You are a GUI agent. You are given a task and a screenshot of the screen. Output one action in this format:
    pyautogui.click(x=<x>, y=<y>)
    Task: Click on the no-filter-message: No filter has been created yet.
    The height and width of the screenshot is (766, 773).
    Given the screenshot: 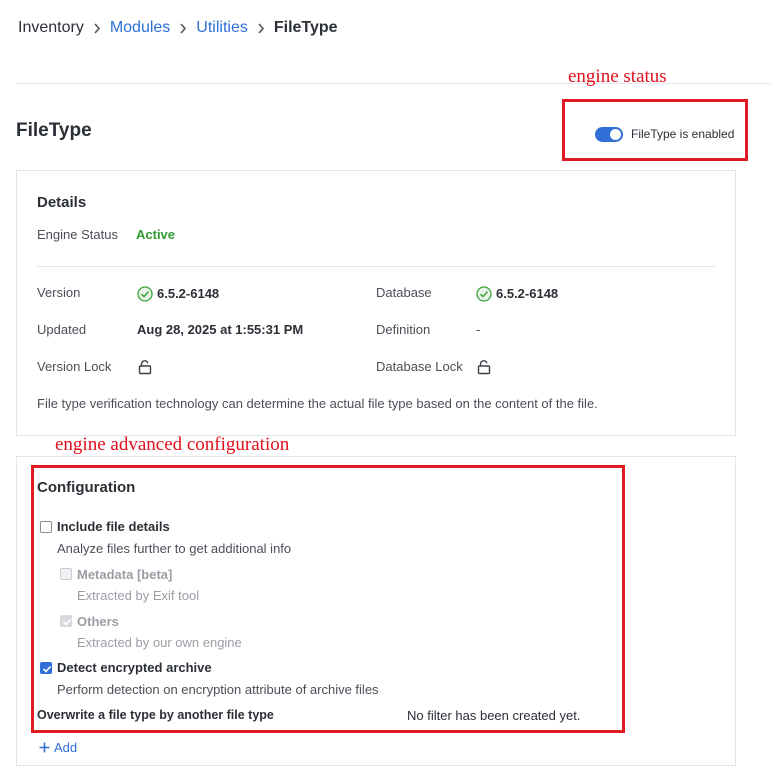 What is the action you would take?
    pyautogui.click(x=494, y=715)
    